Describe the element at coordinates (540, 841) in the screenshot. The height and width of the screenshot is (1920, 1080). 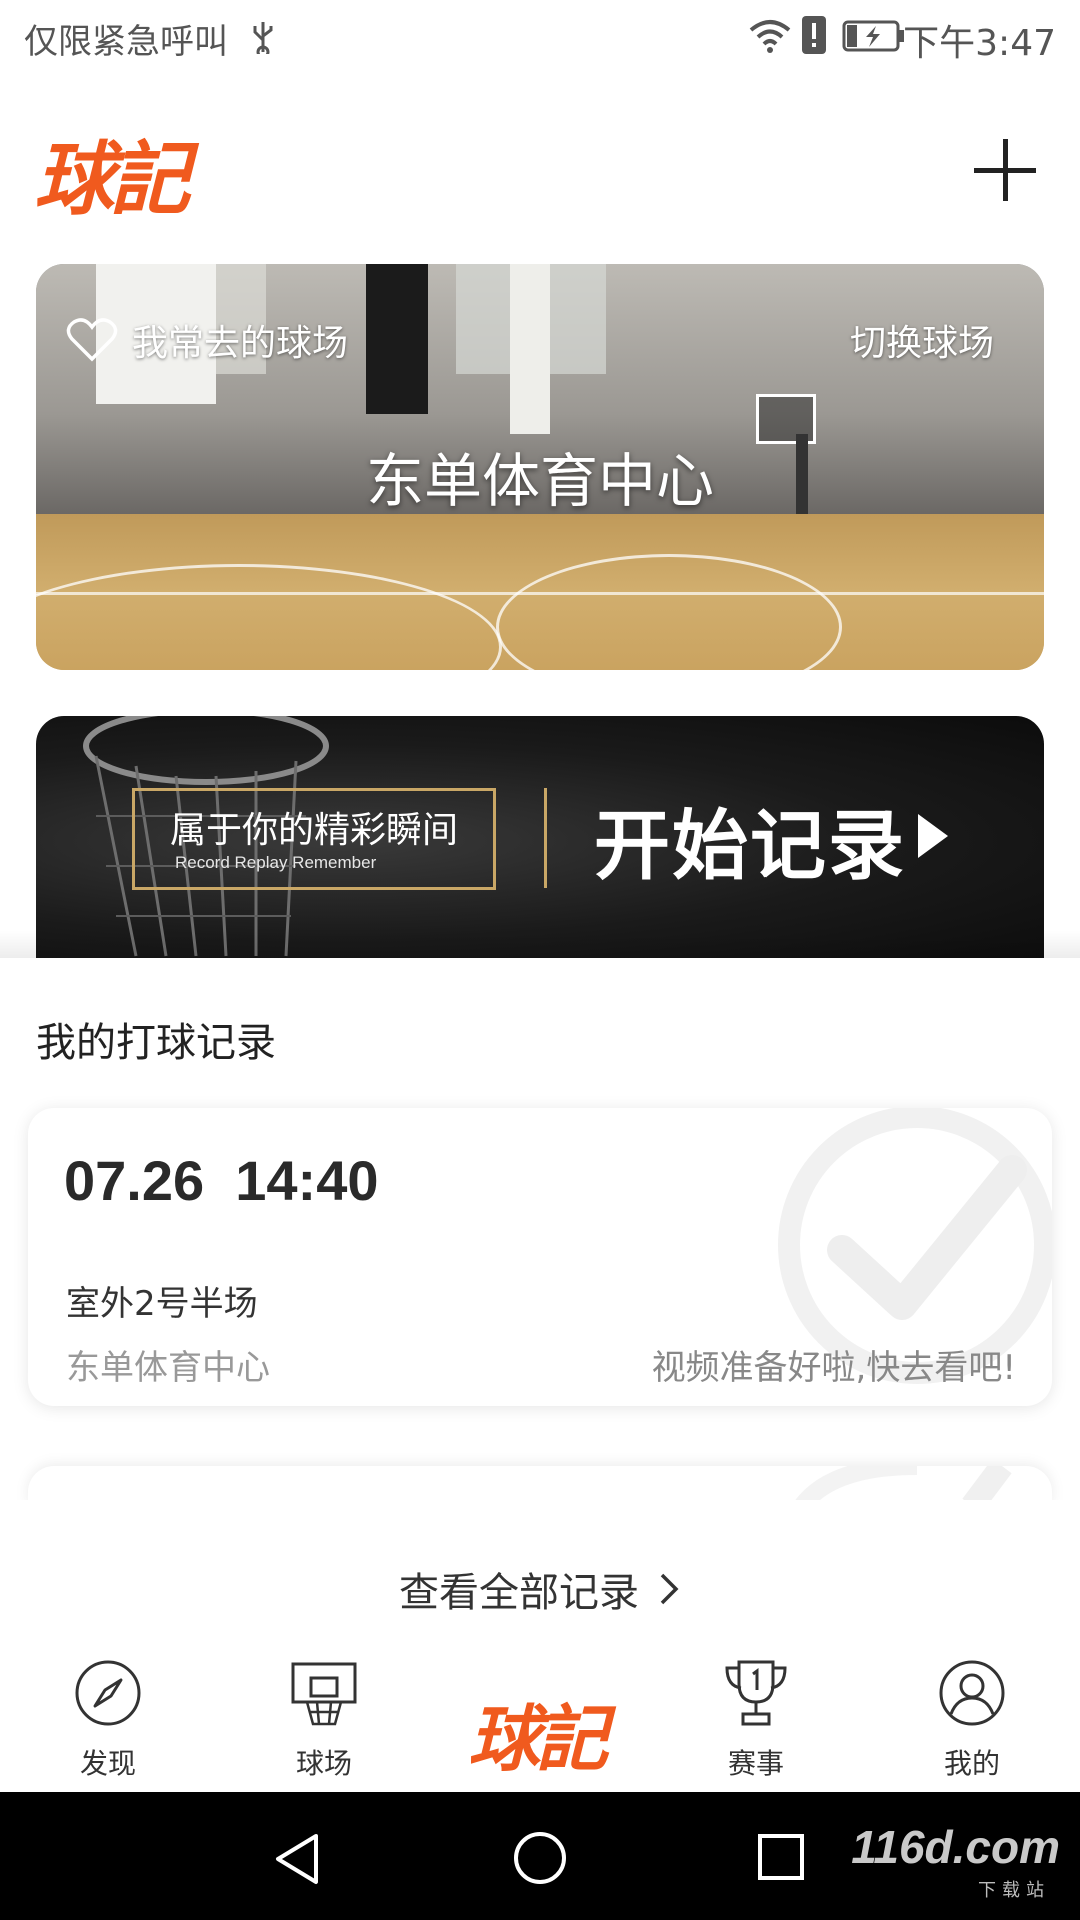
I see `start-record-banner: 属于你的精彩瞬间 Record Replay Remember 开始记录` at that location.